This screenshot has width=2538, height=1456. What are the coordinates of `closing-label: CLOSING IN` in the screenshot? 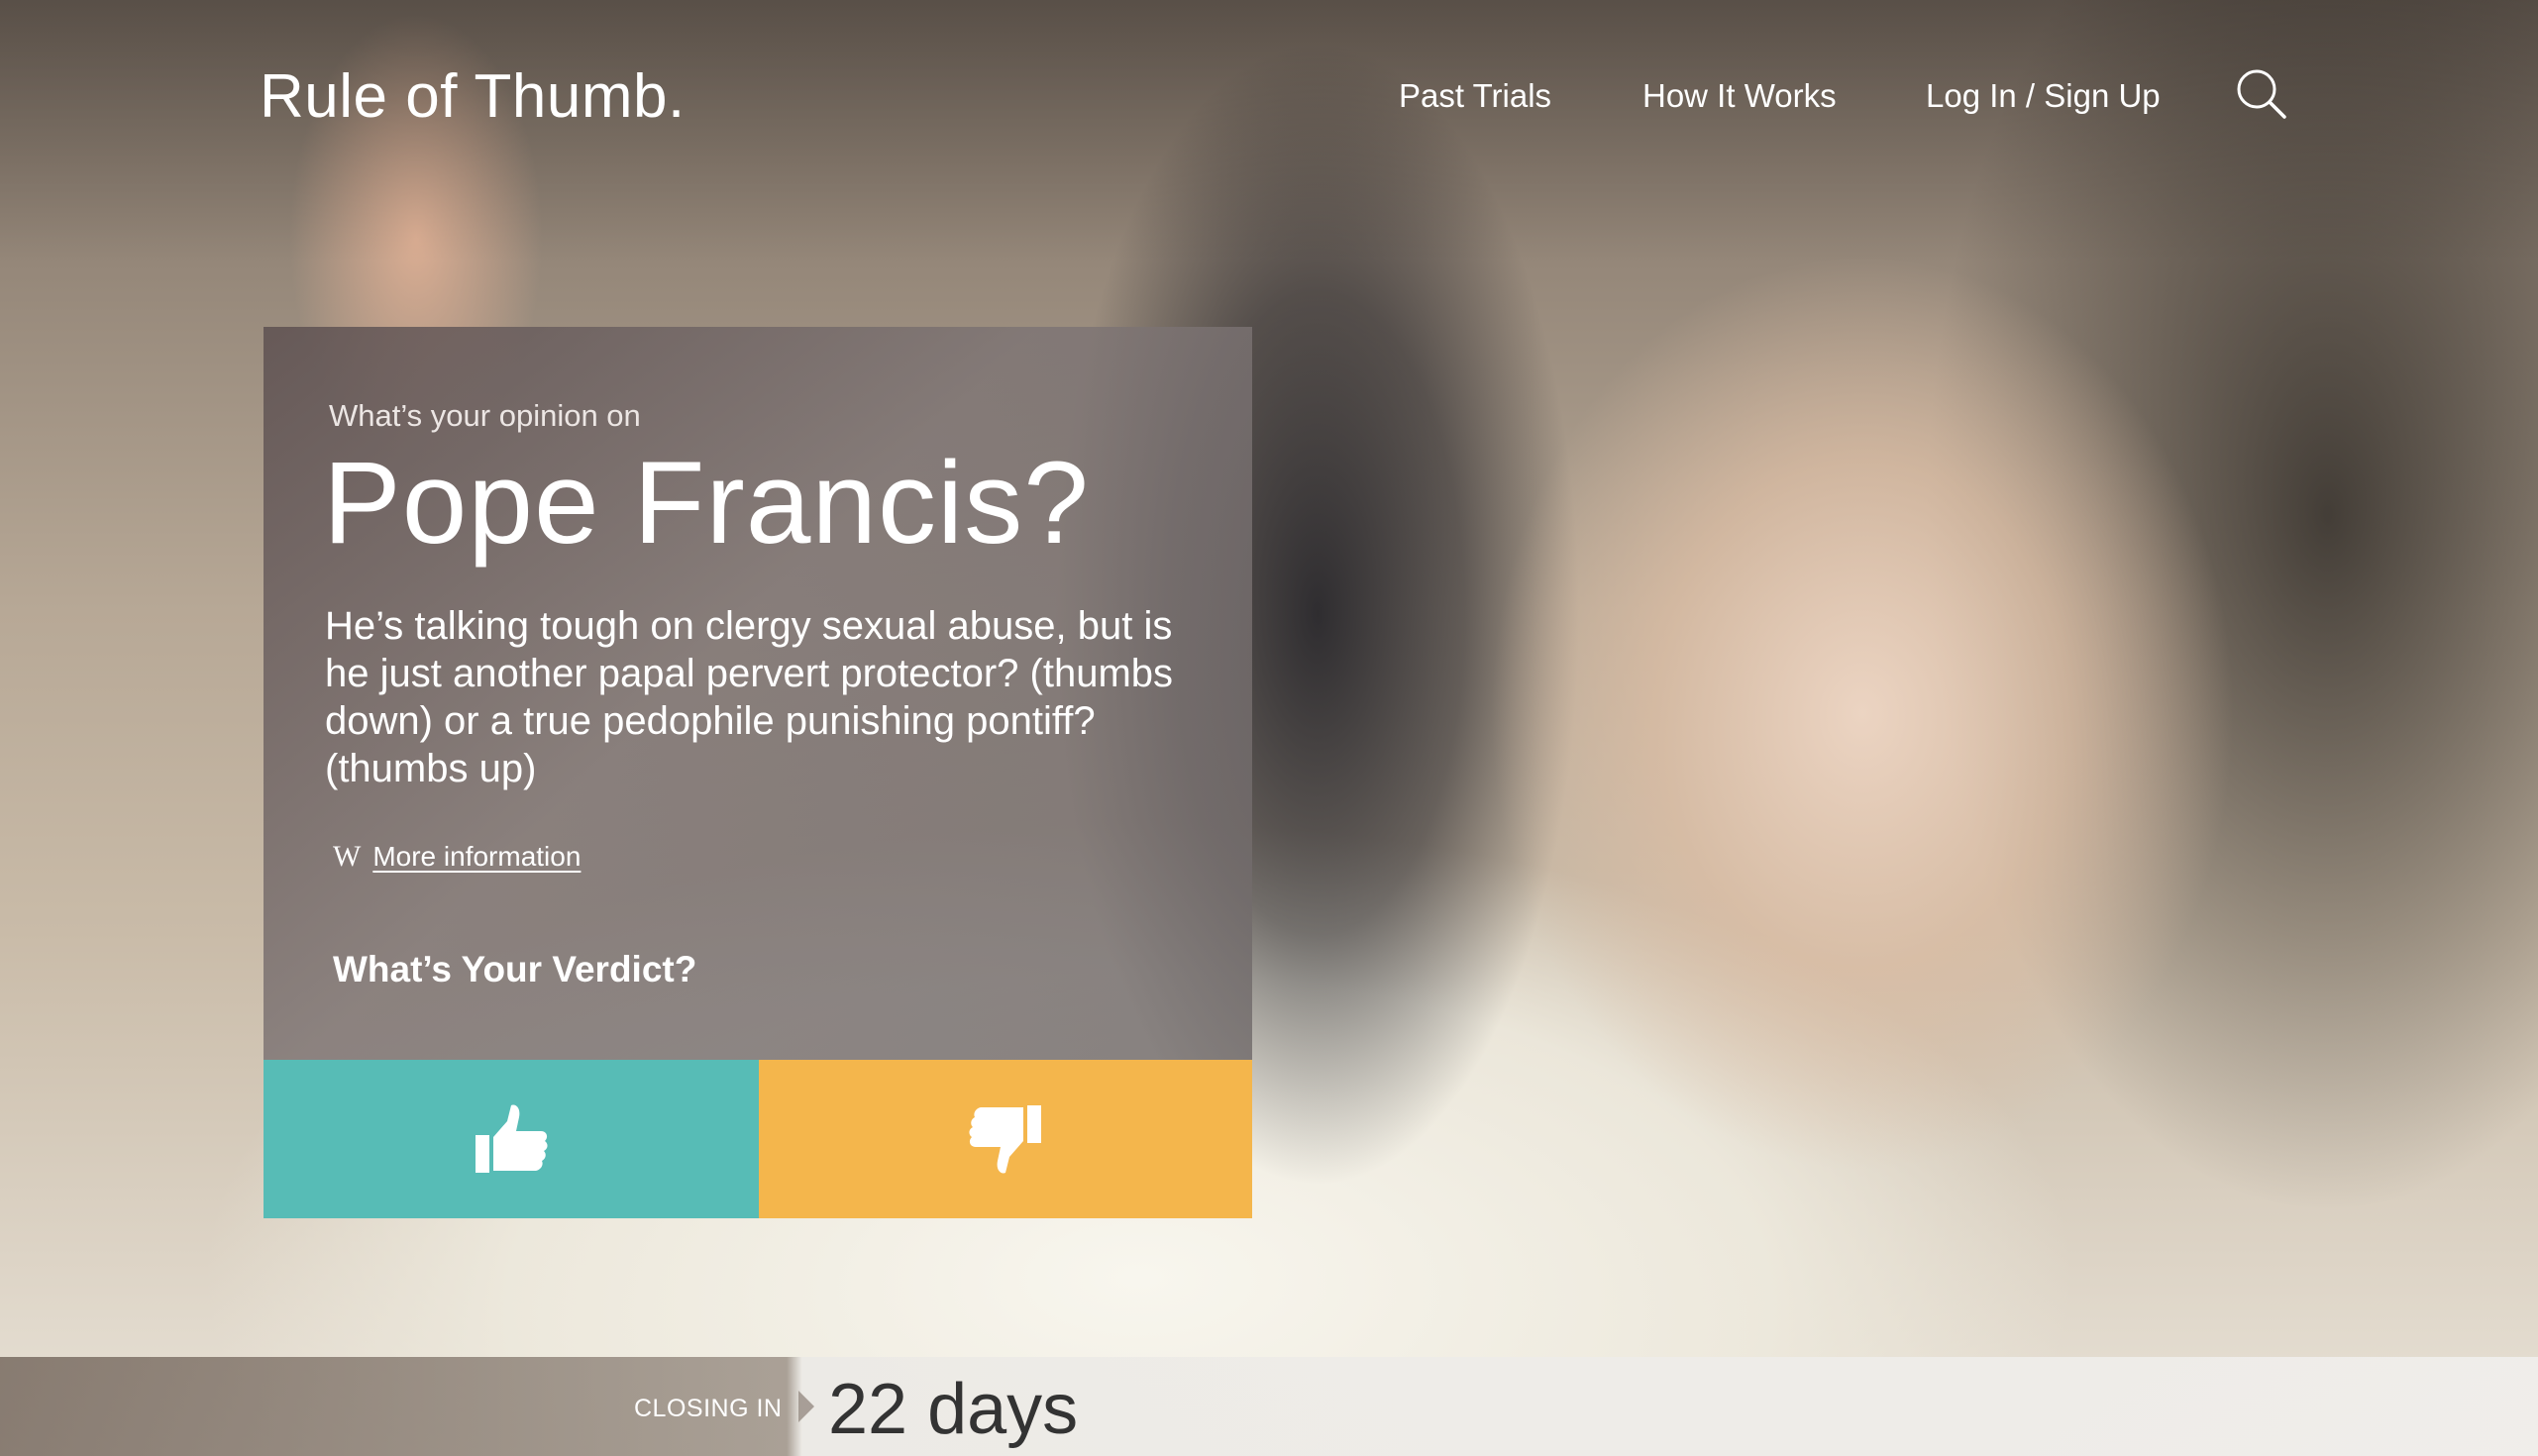 It's located at (709, 1408).